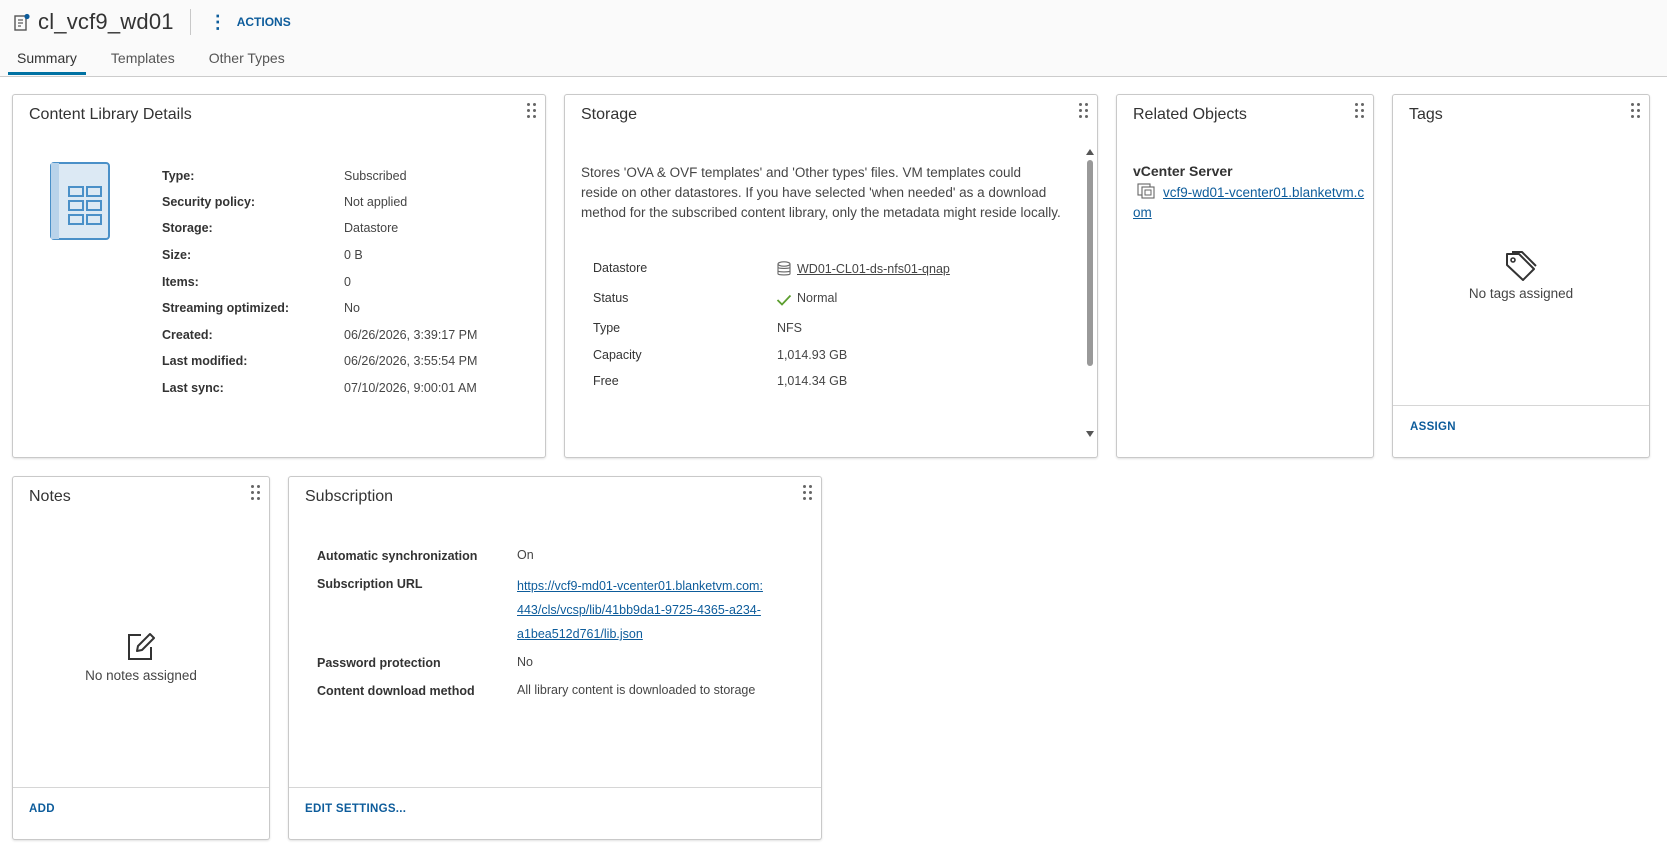  I want to click on notes-empty-state: No notes assigned, so click(141, 657).